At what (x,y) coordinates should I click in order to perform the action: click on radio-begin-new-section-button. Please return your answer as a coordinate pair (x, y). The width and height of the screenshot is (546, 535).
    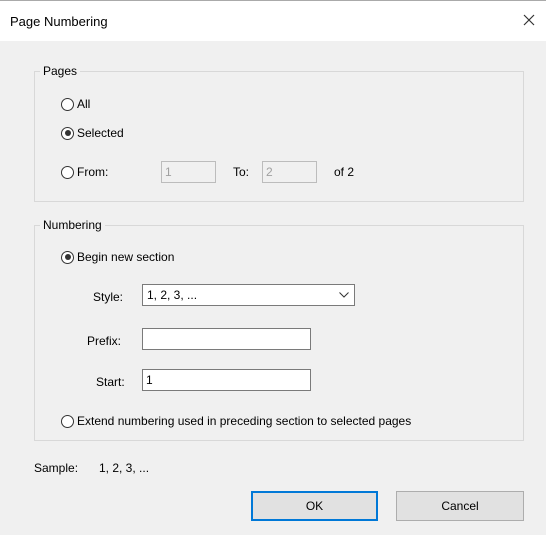
    Looking at the image, I should click on (67, 257).